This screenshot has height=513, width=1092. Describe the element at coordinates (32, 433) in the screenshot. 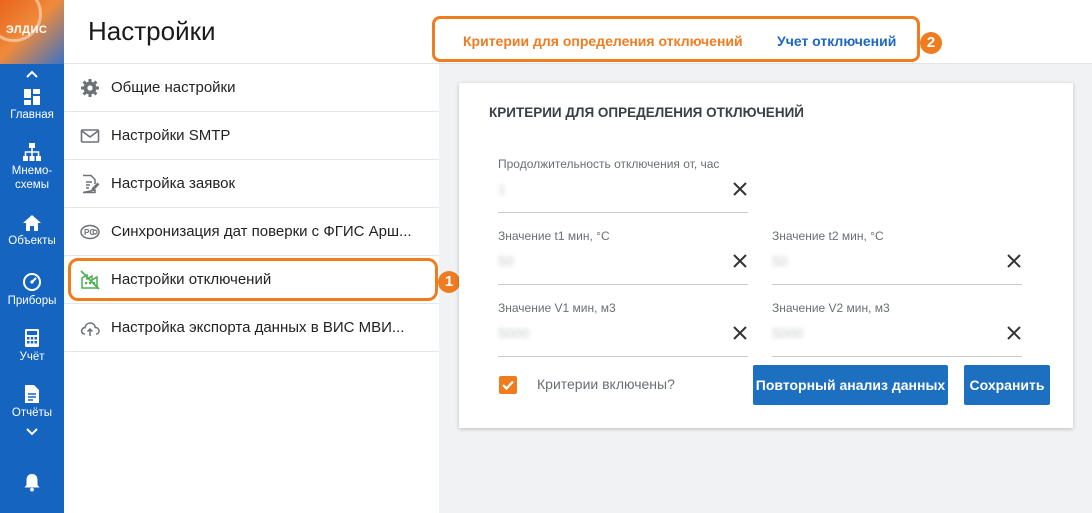

I see `chevron-down-icon` at that location.